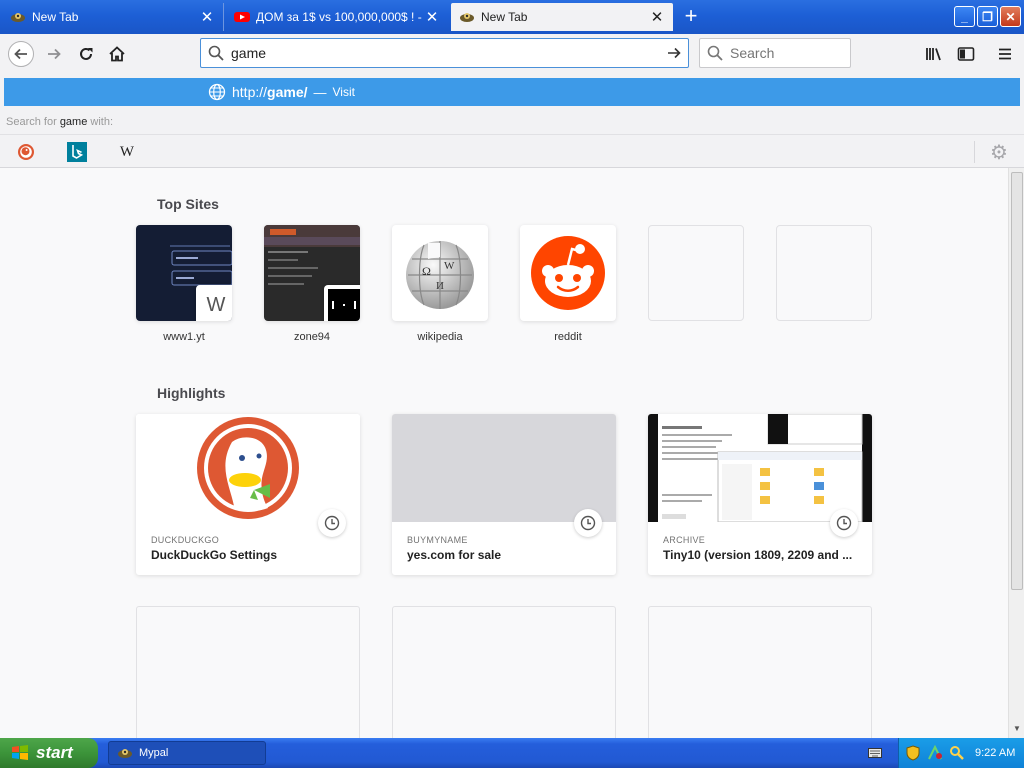 Image resolution: width=1024 pixels, height=768 pixels. Describe the element at coordinates (875, 753) in the screenshot. I see `keyboard-icon` at that location.